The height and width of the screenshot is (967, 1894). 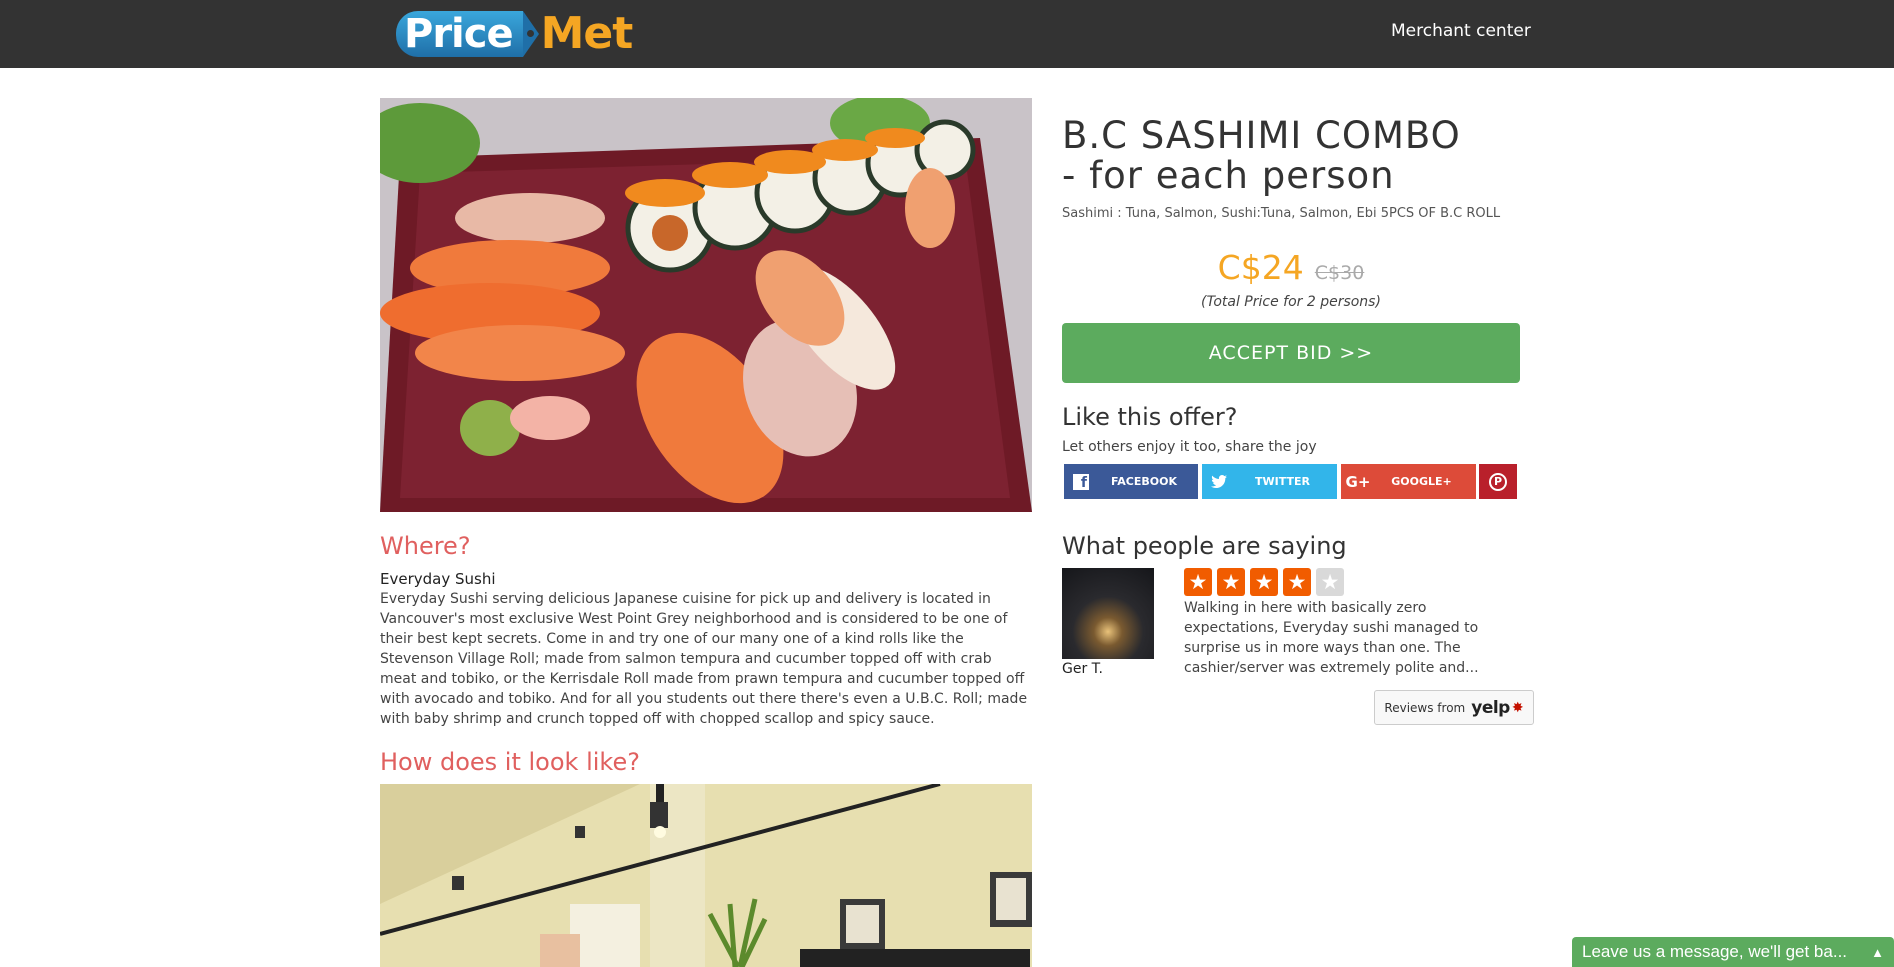 I want to click on top-navbar: Price Met Merchant center, so click(x=947, y=34).